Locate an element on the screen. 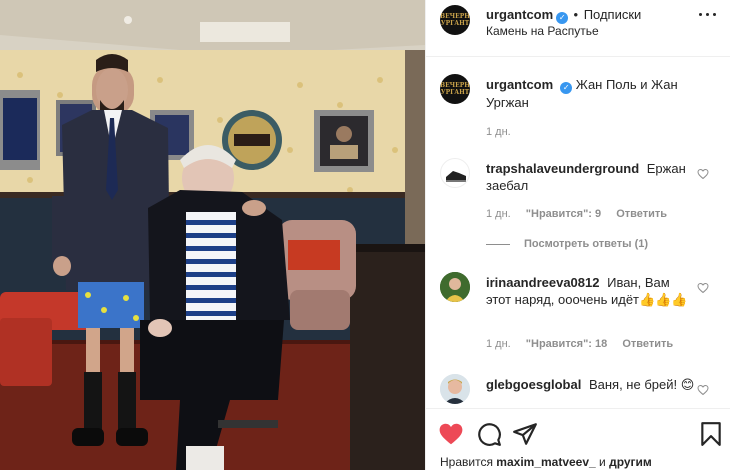 The height and width of the screenshot is (470, 730). comment-text: Ваня, не брей! 😊 is located at coordinates (641, 384).